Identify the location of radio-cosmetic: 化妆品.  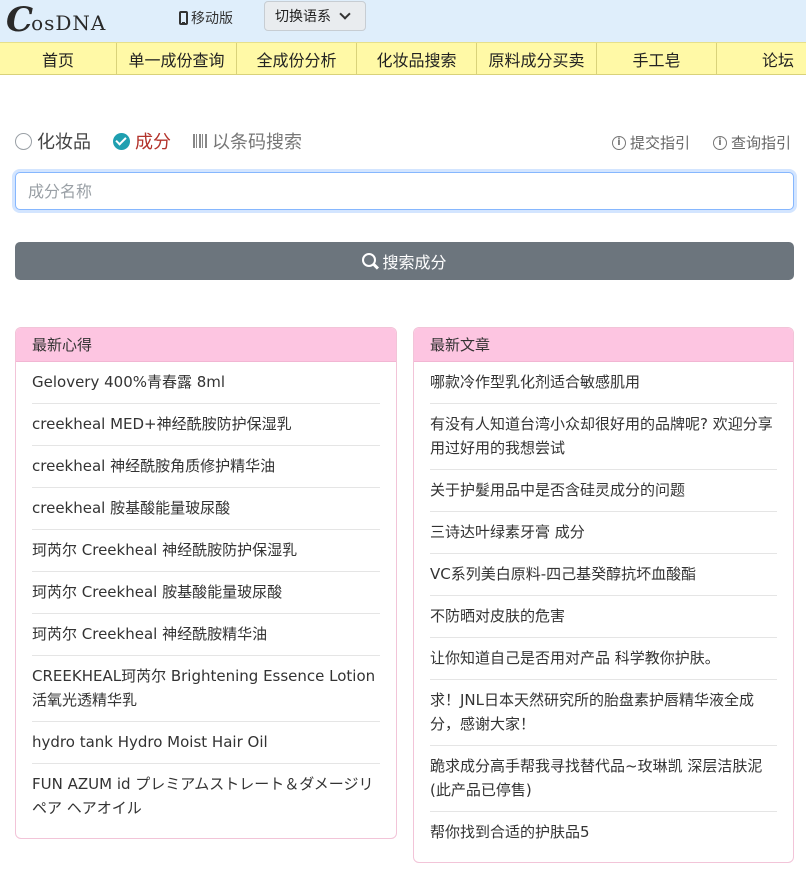
(53, 141).